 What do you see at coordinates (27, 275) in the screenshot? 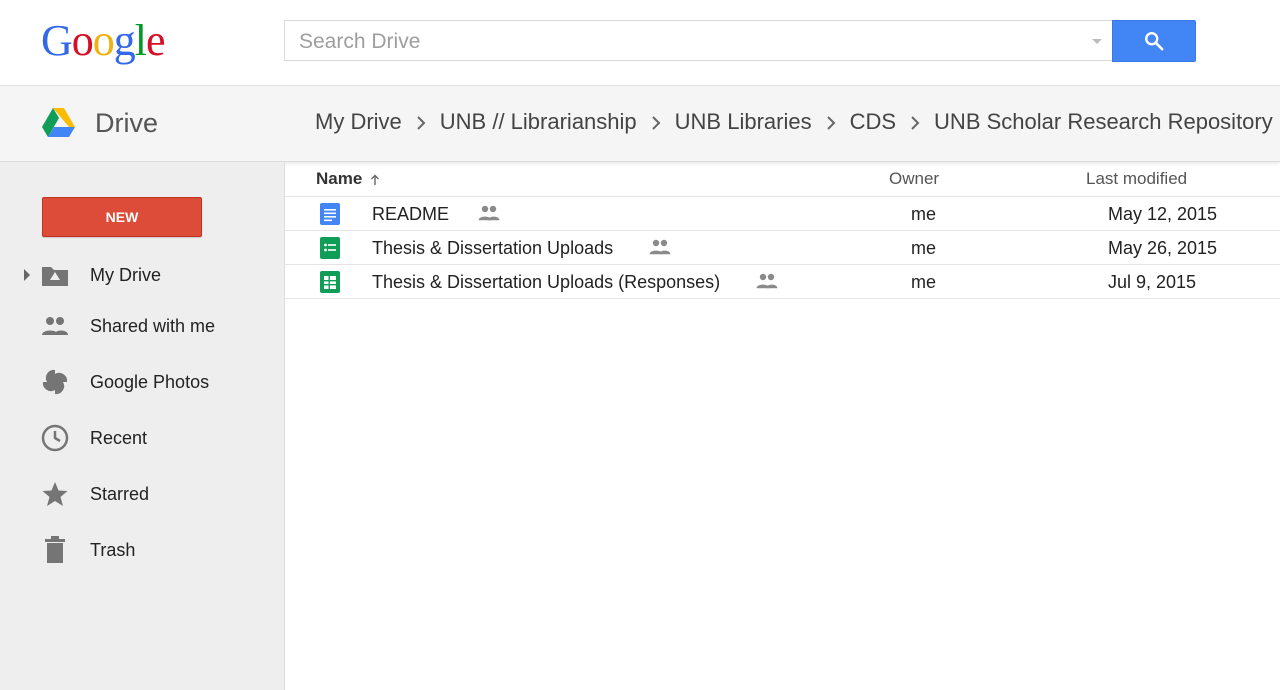
I see `expand-arrow-icon` at bounding box center [27, 275].